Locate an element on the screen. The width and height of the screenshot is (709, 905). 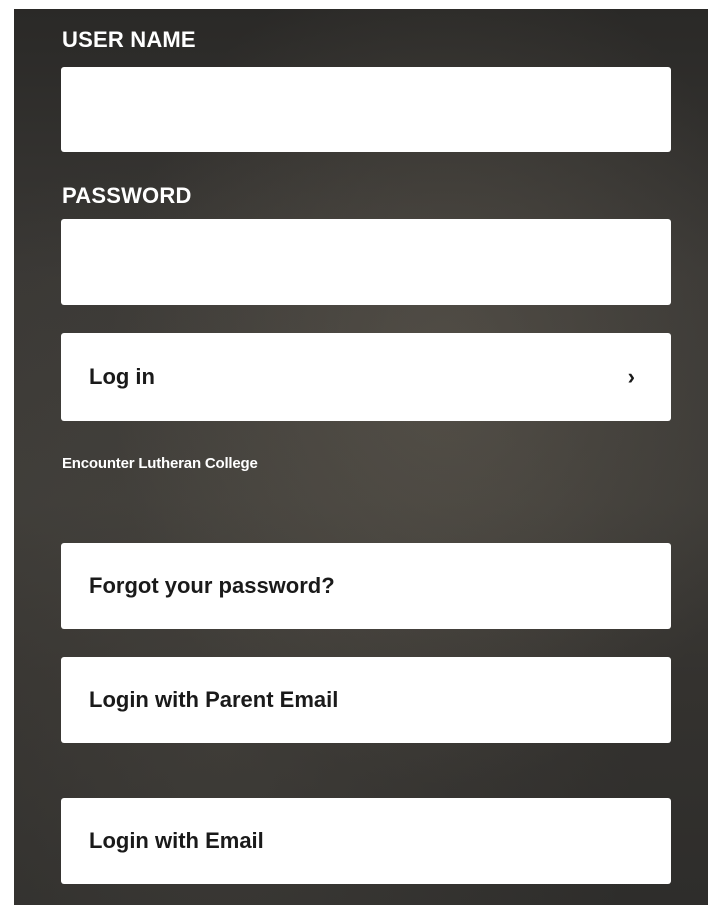
parent-email-login-label: Login with Parent Email is located at coordinates (214, 699).